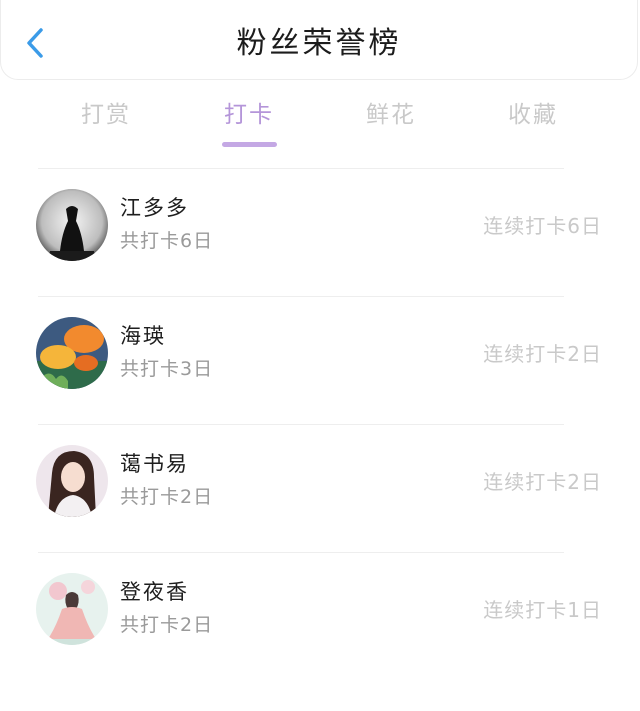 This screenshot has height=711, width=640. I want to click on top-bar: 粉丝荣誉榜, so click(319, 40).